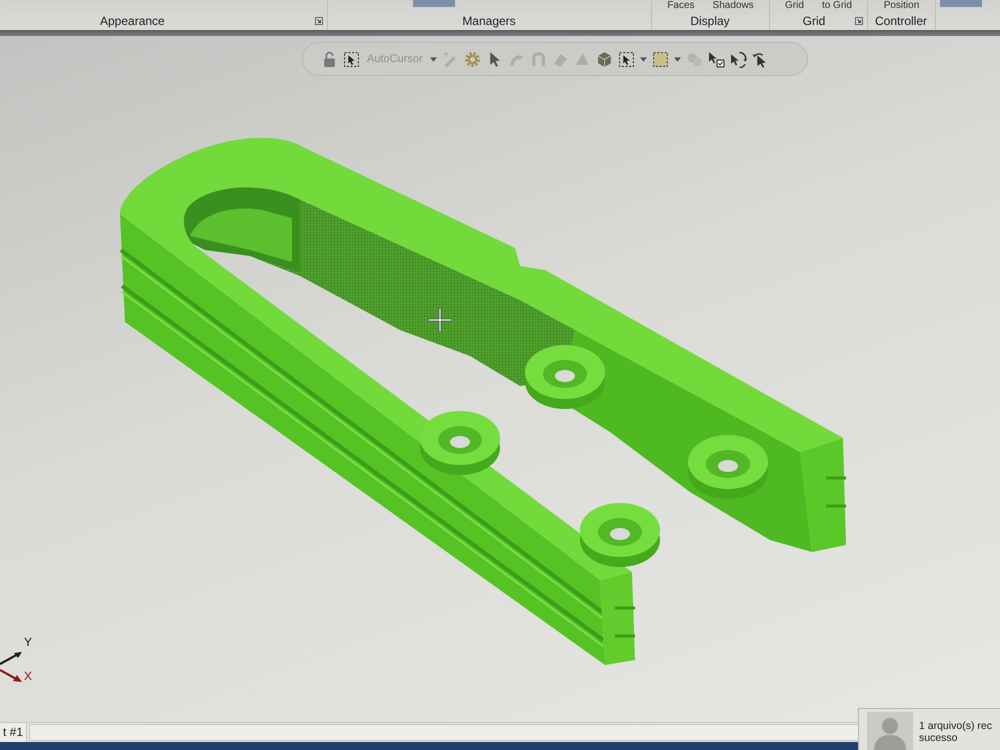 This screenshot has height=750, width=1000. Describe the element at coordinates (902, 5) in the screenshot. I see `ribbon-button: Position` at that location.